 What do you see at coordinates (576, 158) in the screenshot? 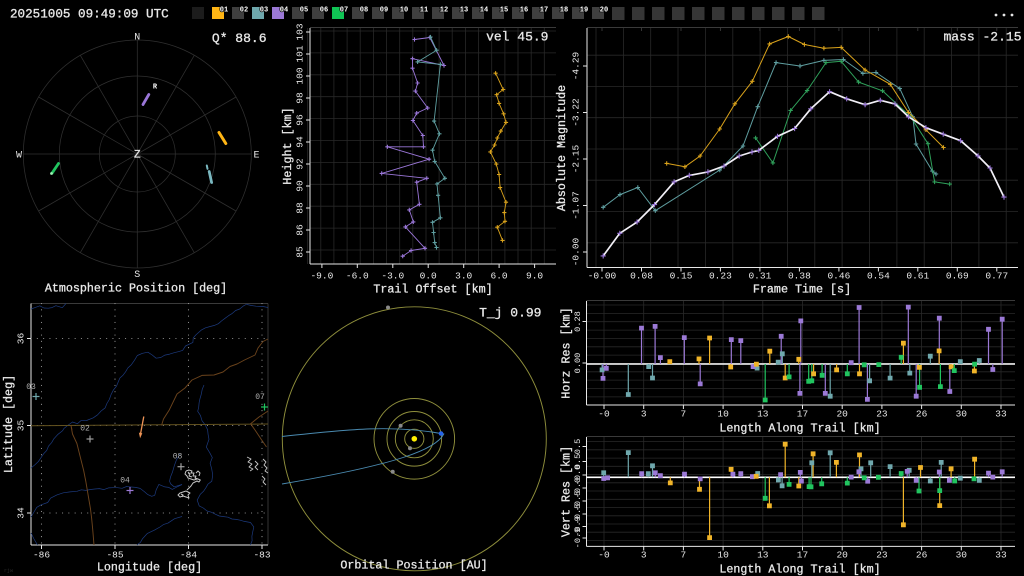
I see `svg-text: -2.15` at bounding box center [576, 158].